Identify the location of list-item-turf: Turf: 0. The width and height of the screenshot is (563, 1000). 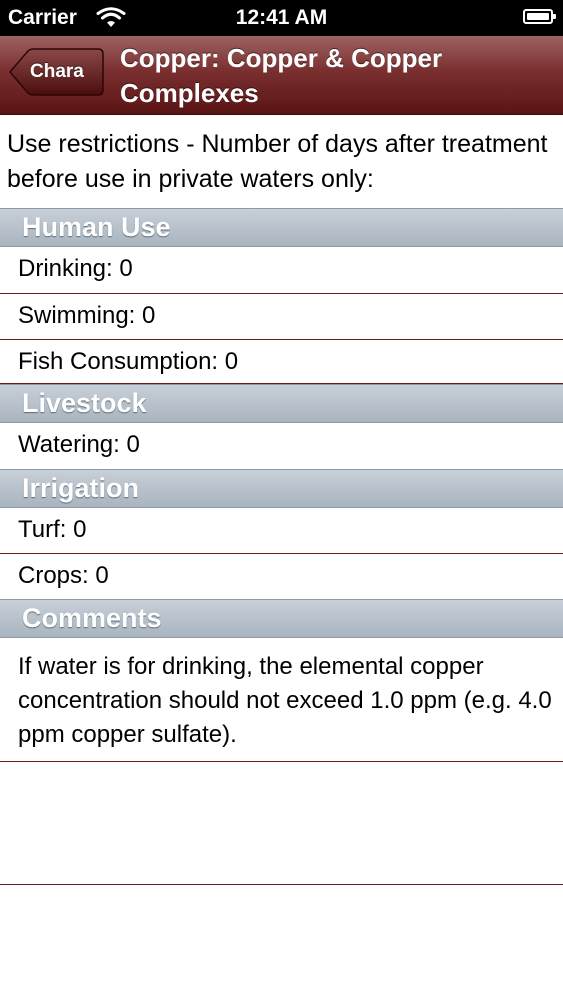
(281, 531).